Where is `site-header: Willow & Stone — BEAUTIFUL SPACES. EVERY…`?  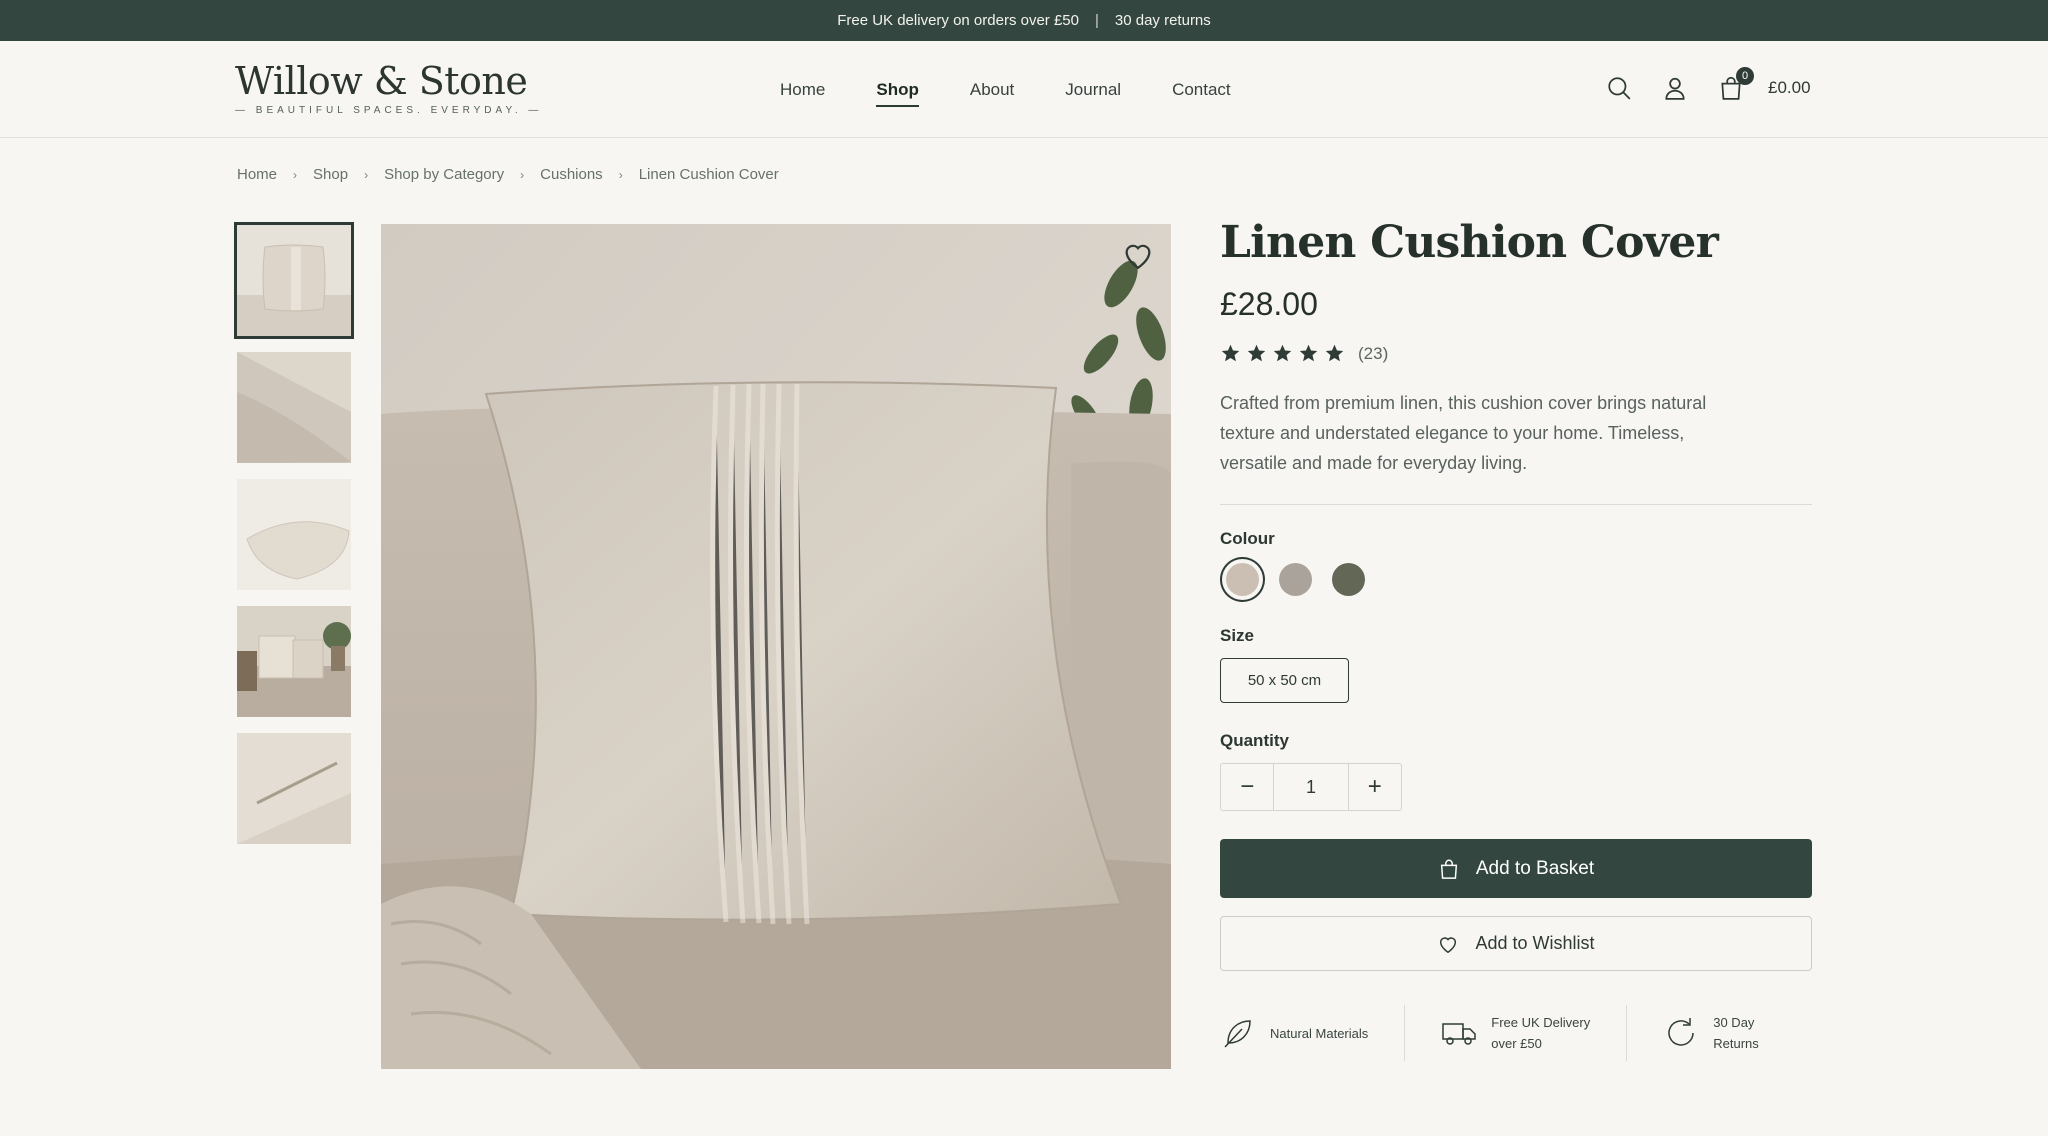 site-header: Willow & Stone — BEAUTIFUL SPACES. EVERY… is located at coordinates (1024, 89).